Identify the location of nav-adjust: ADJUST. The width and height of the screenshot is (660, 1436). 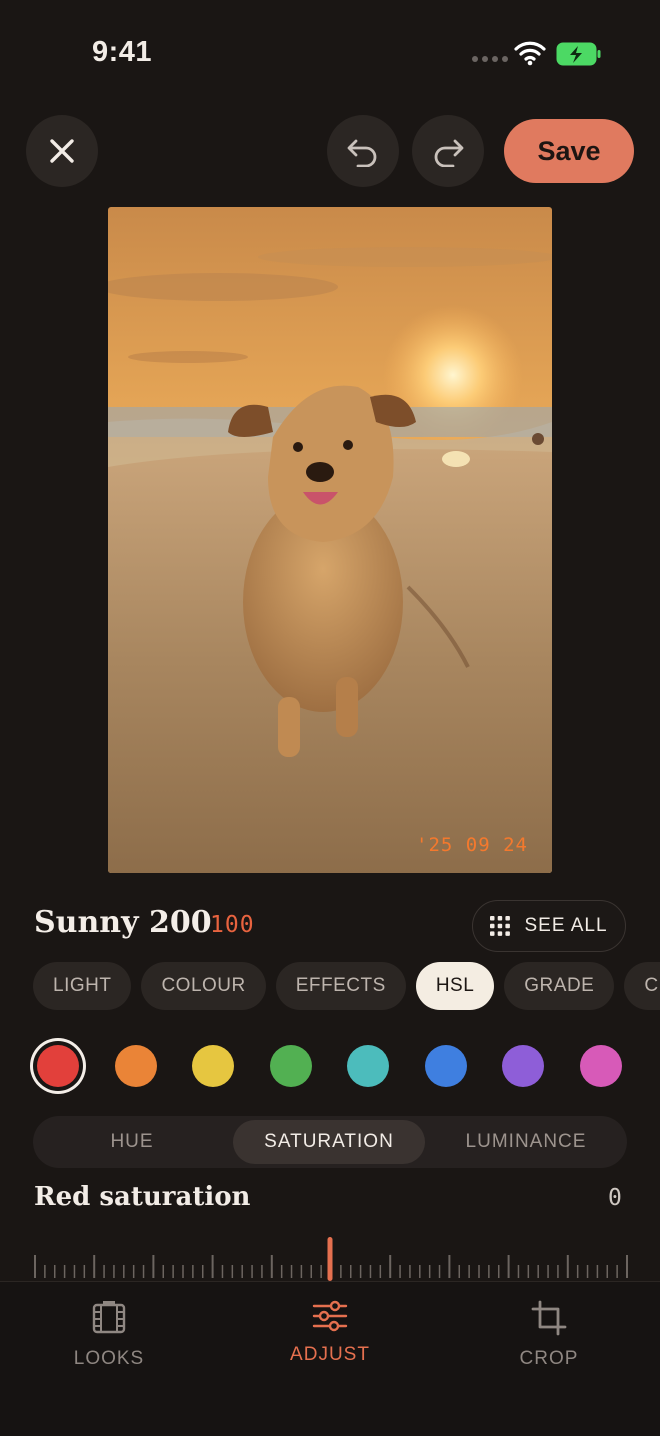
(330, 1333).